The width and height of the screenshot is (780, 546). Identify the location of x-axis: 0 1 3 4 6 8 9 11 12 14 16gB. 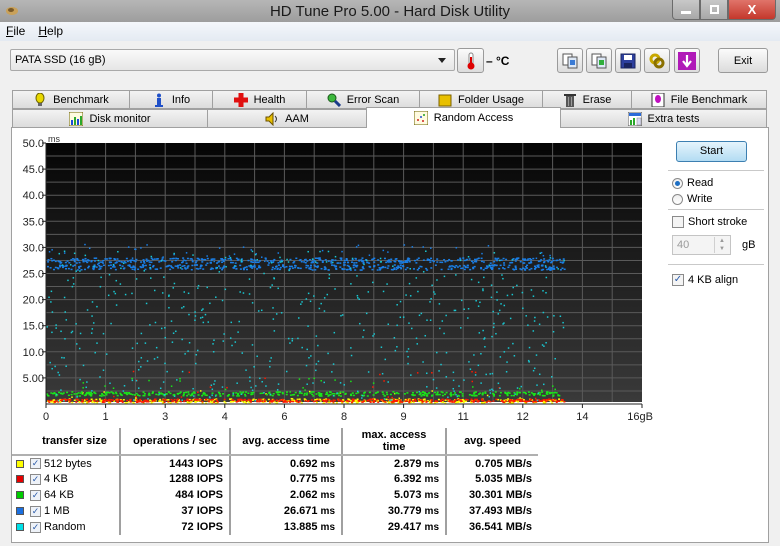
(348, 413).